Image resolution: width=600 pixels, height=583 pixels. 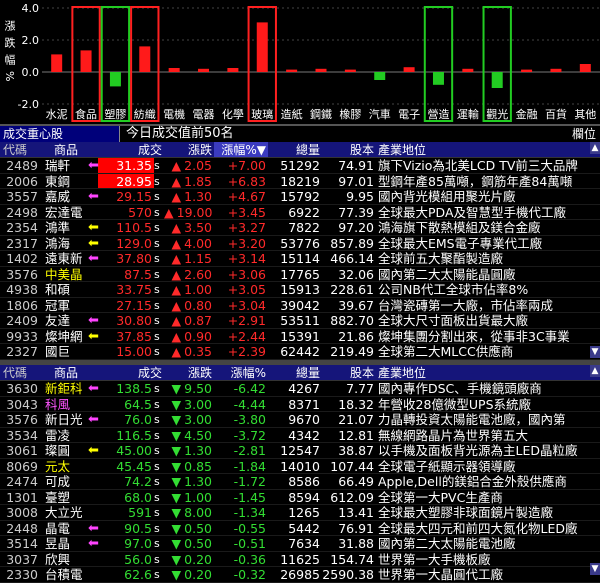 What do you see at coordinates (409, 114) in the screenshot?
I see `x-tick-label: 電子` at bounding box center [409, 114].